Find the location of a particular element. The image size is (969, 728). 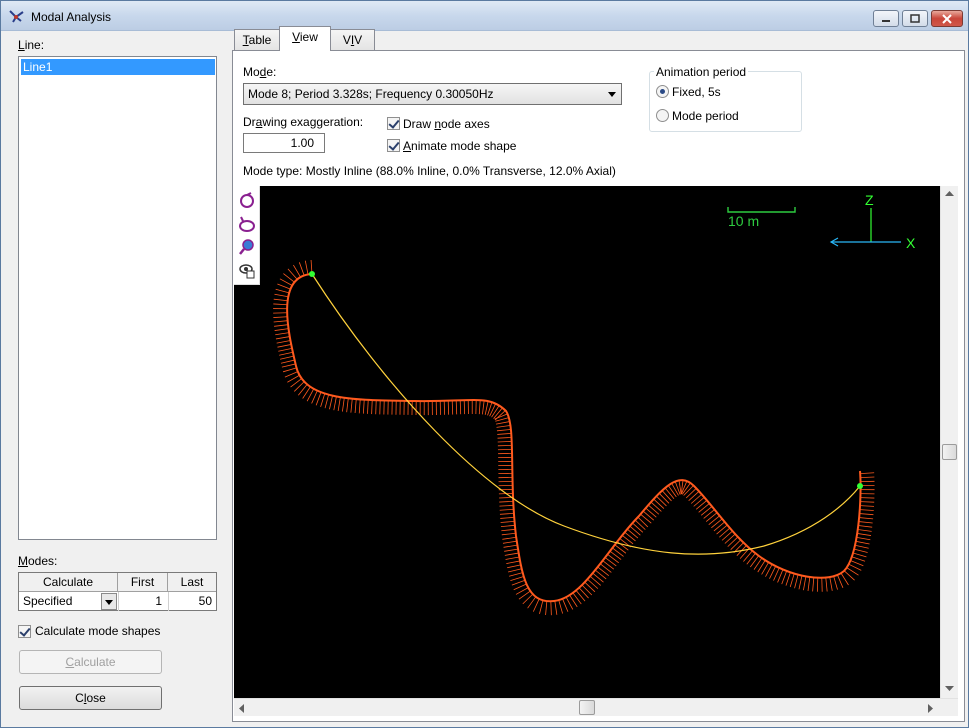

exaggeration-input: 1.00 is located at coordinates (284, 143).